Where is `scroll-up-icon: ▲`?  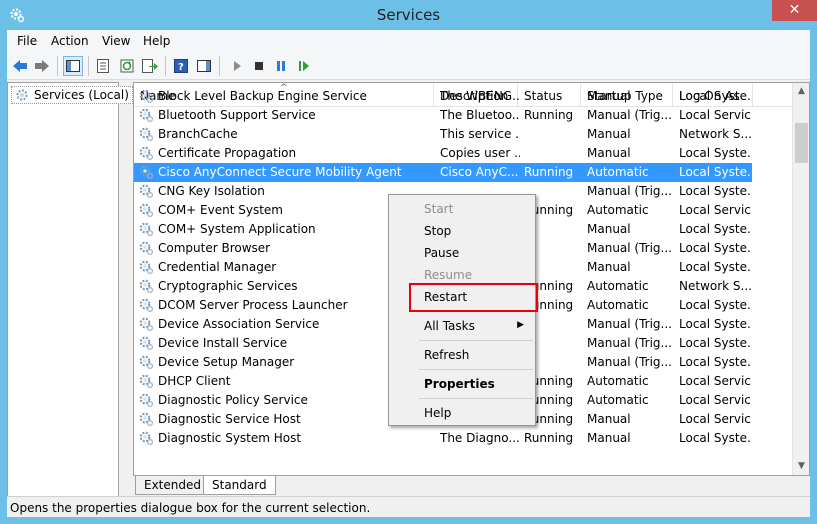 scroll-up-icon: ▲ is located at coordinates (801, 91).